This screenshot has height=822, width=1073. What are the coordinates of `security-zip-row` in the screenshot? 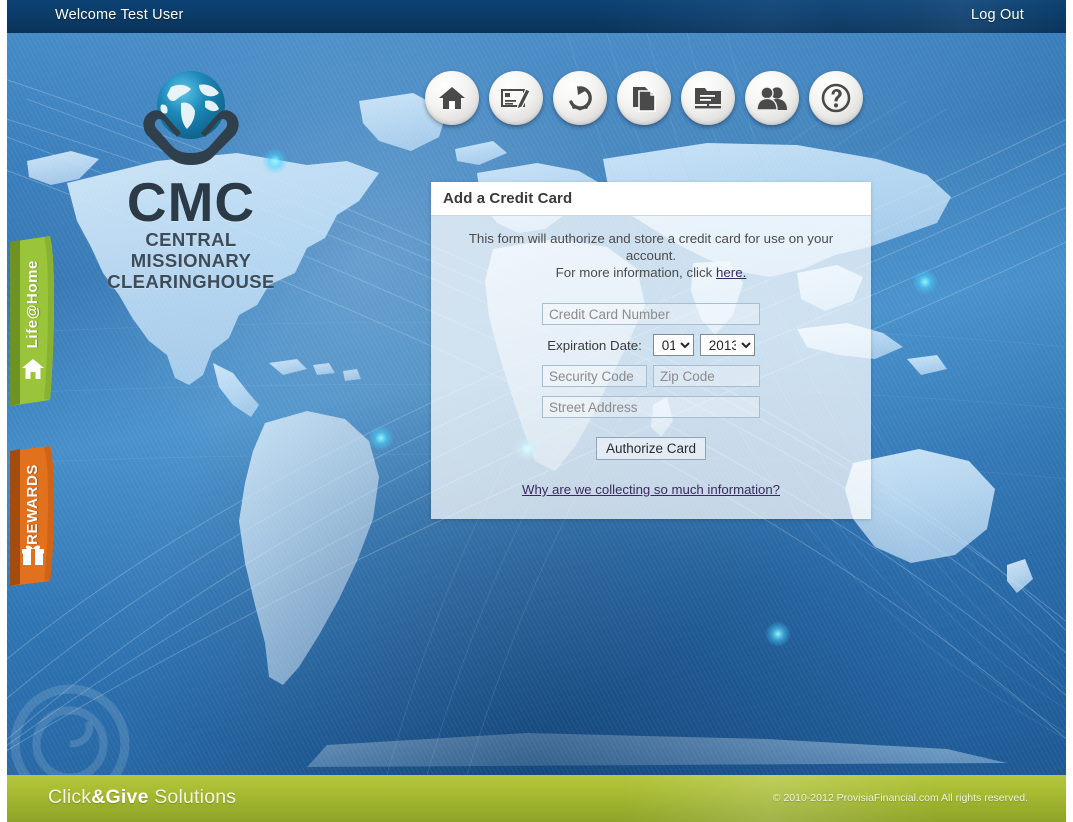 It's located at (651, 376).